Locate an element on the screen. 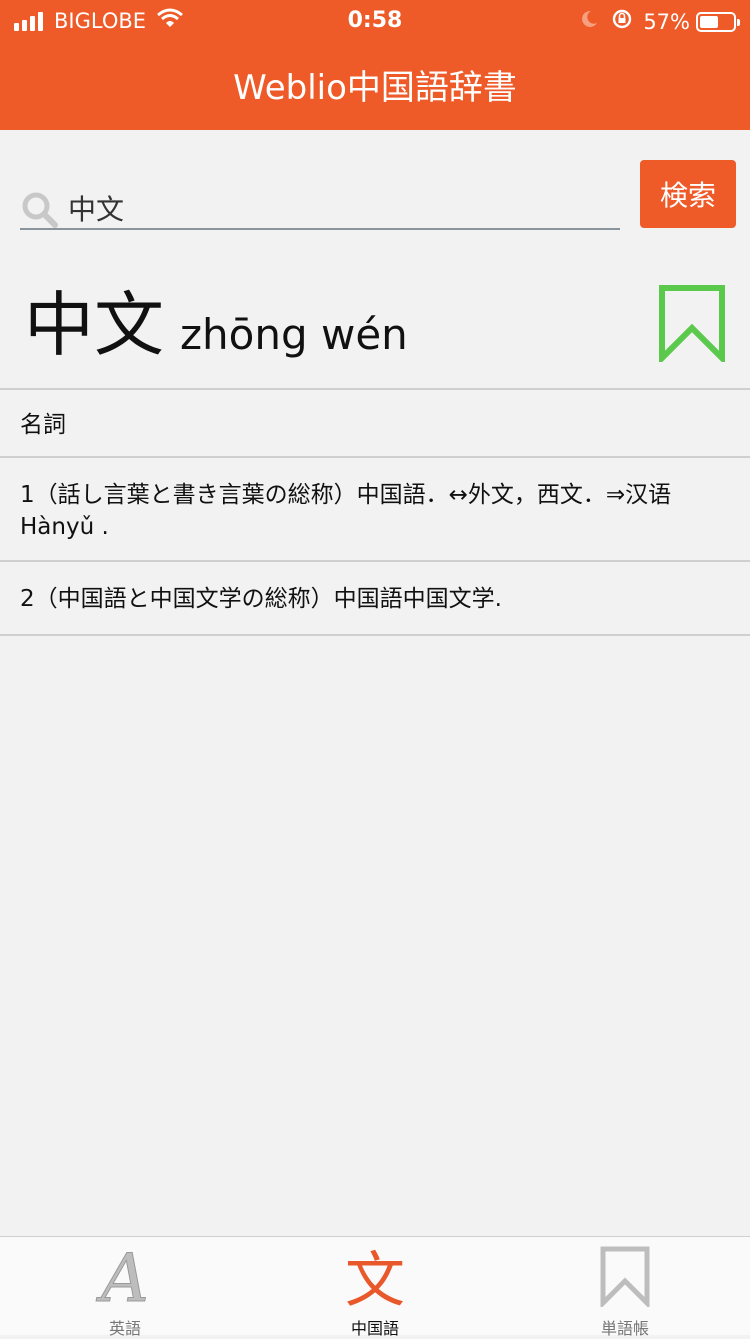 This screenshot has width=750, height=1339. svg-text: A is located at coordinates (122, 1276).